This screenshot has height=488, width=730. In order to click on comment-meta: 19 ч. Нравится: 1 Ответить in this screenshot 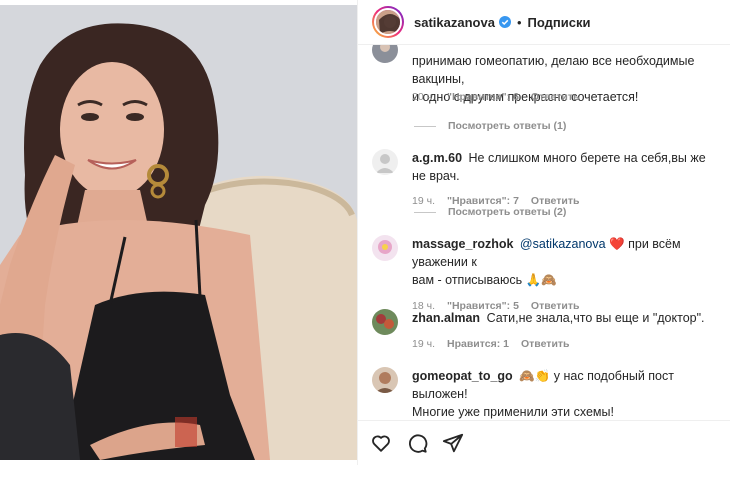, I will do `click(567, 344)`.